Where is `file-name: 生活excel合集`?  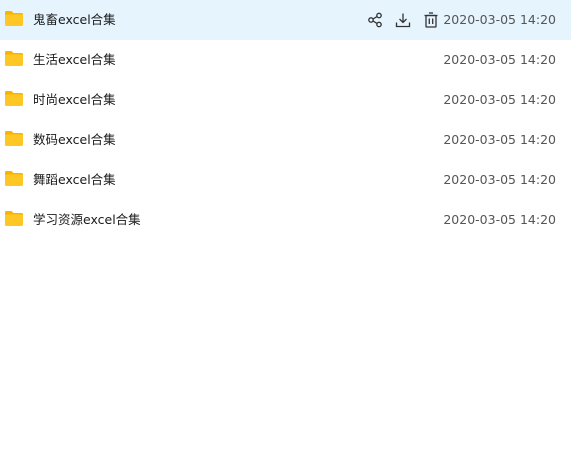 file-name: 生活excel合集 is located at coordinates (74, 60).